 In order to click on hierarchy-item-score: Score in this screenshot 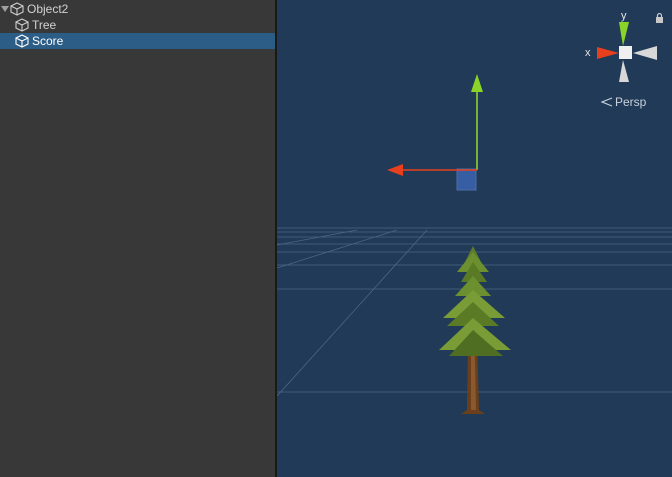, I will do `click(145, 41)`.